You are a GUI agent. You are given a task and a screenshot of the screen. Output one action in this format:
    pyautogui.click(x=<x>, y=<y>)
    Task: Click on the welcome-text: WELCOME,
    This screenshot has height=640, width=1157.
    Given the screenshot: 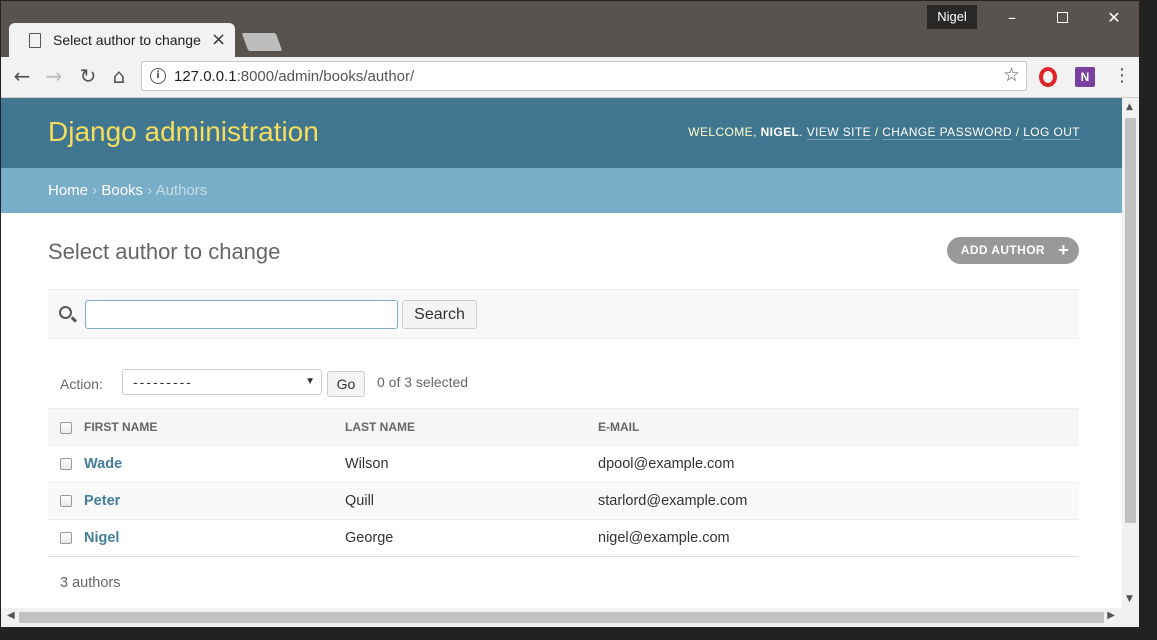 What is the action you would take?
    pyautogui.click(x=724, y=132)
    